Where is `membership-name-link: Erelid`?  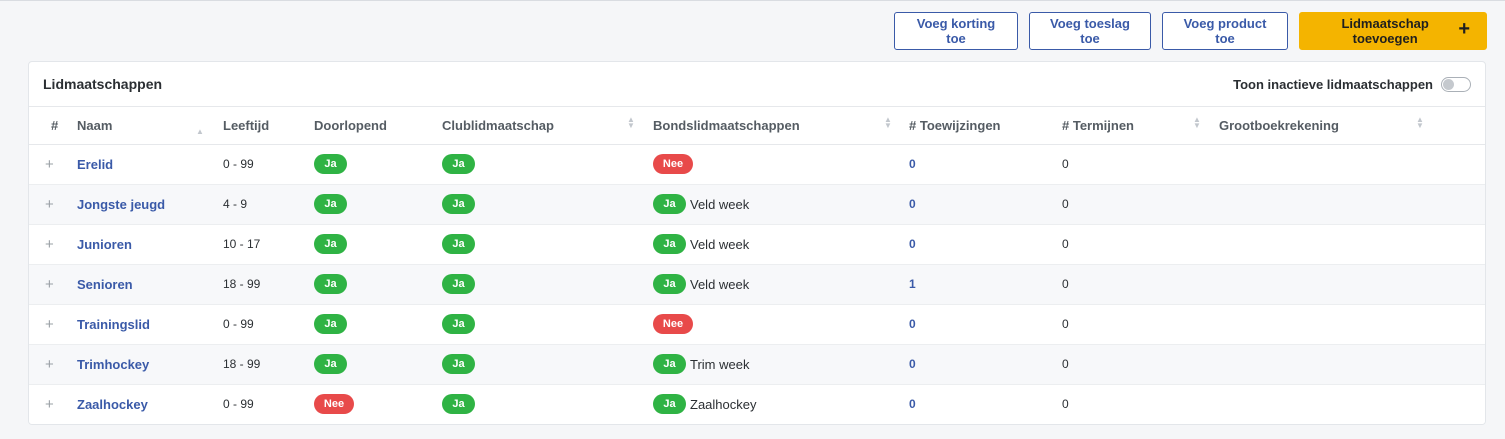 membership-name-link: Erelid is located at coordinates (95, 164).